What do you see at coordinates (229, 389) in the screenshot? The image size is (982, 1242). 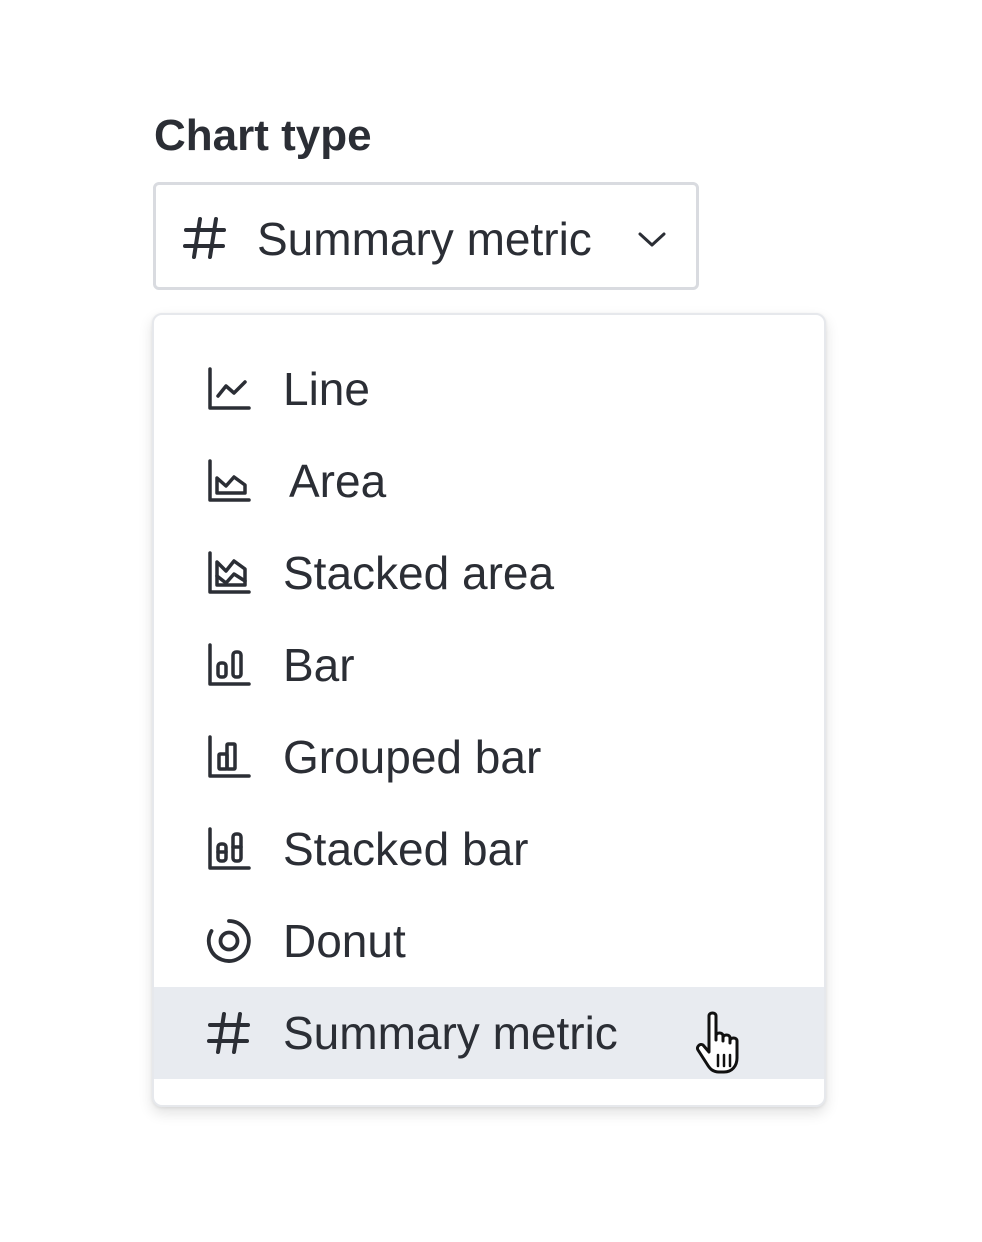 I see `line-chart-icon` at bounding box center [229, 389].